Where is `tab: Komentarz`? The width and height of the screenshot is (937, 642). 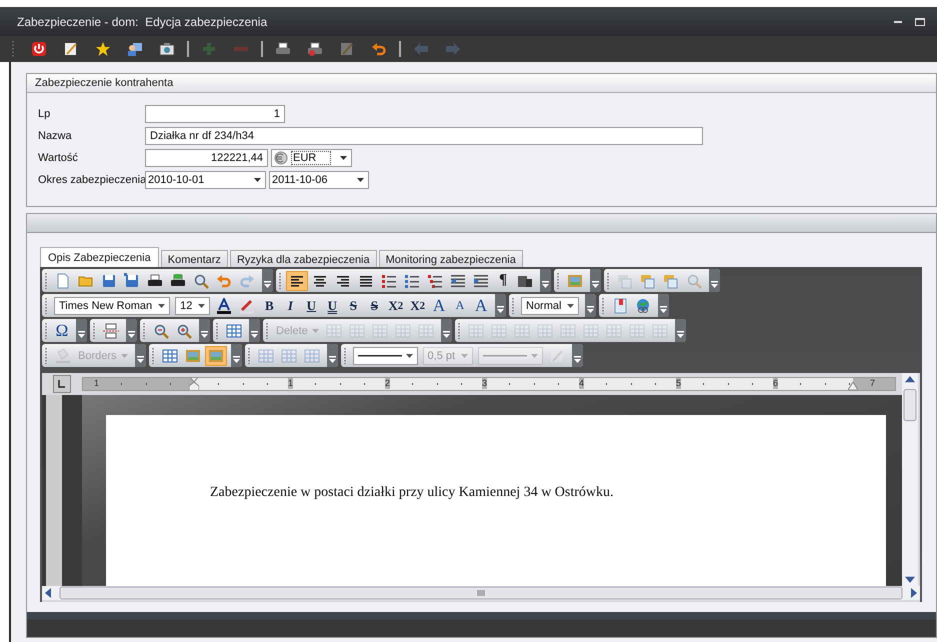 tab: Komentarz is located at coordinates (194, 258).